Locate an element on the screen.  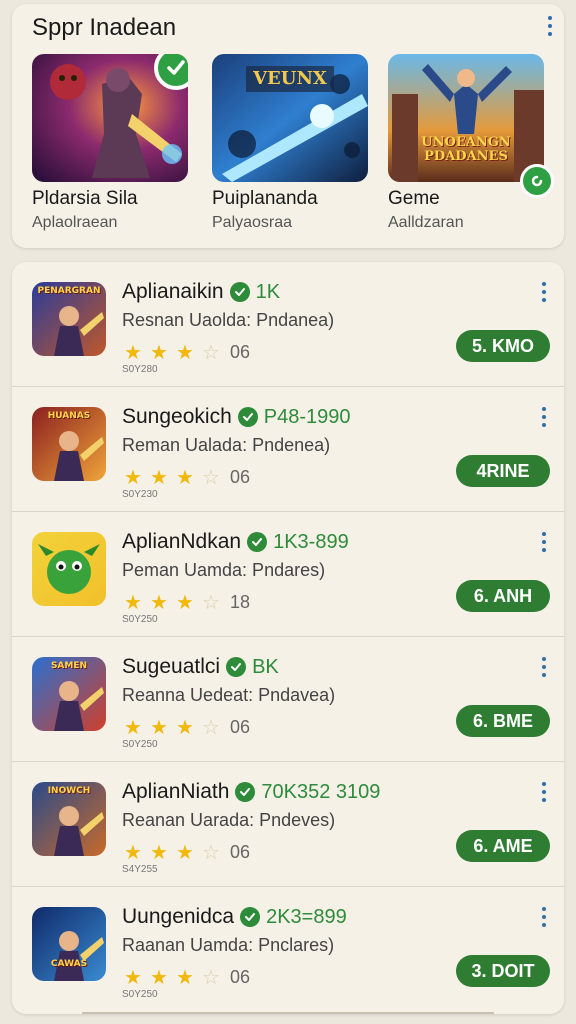
app-name: AplianNdkan is located at coordinates (181, 542).